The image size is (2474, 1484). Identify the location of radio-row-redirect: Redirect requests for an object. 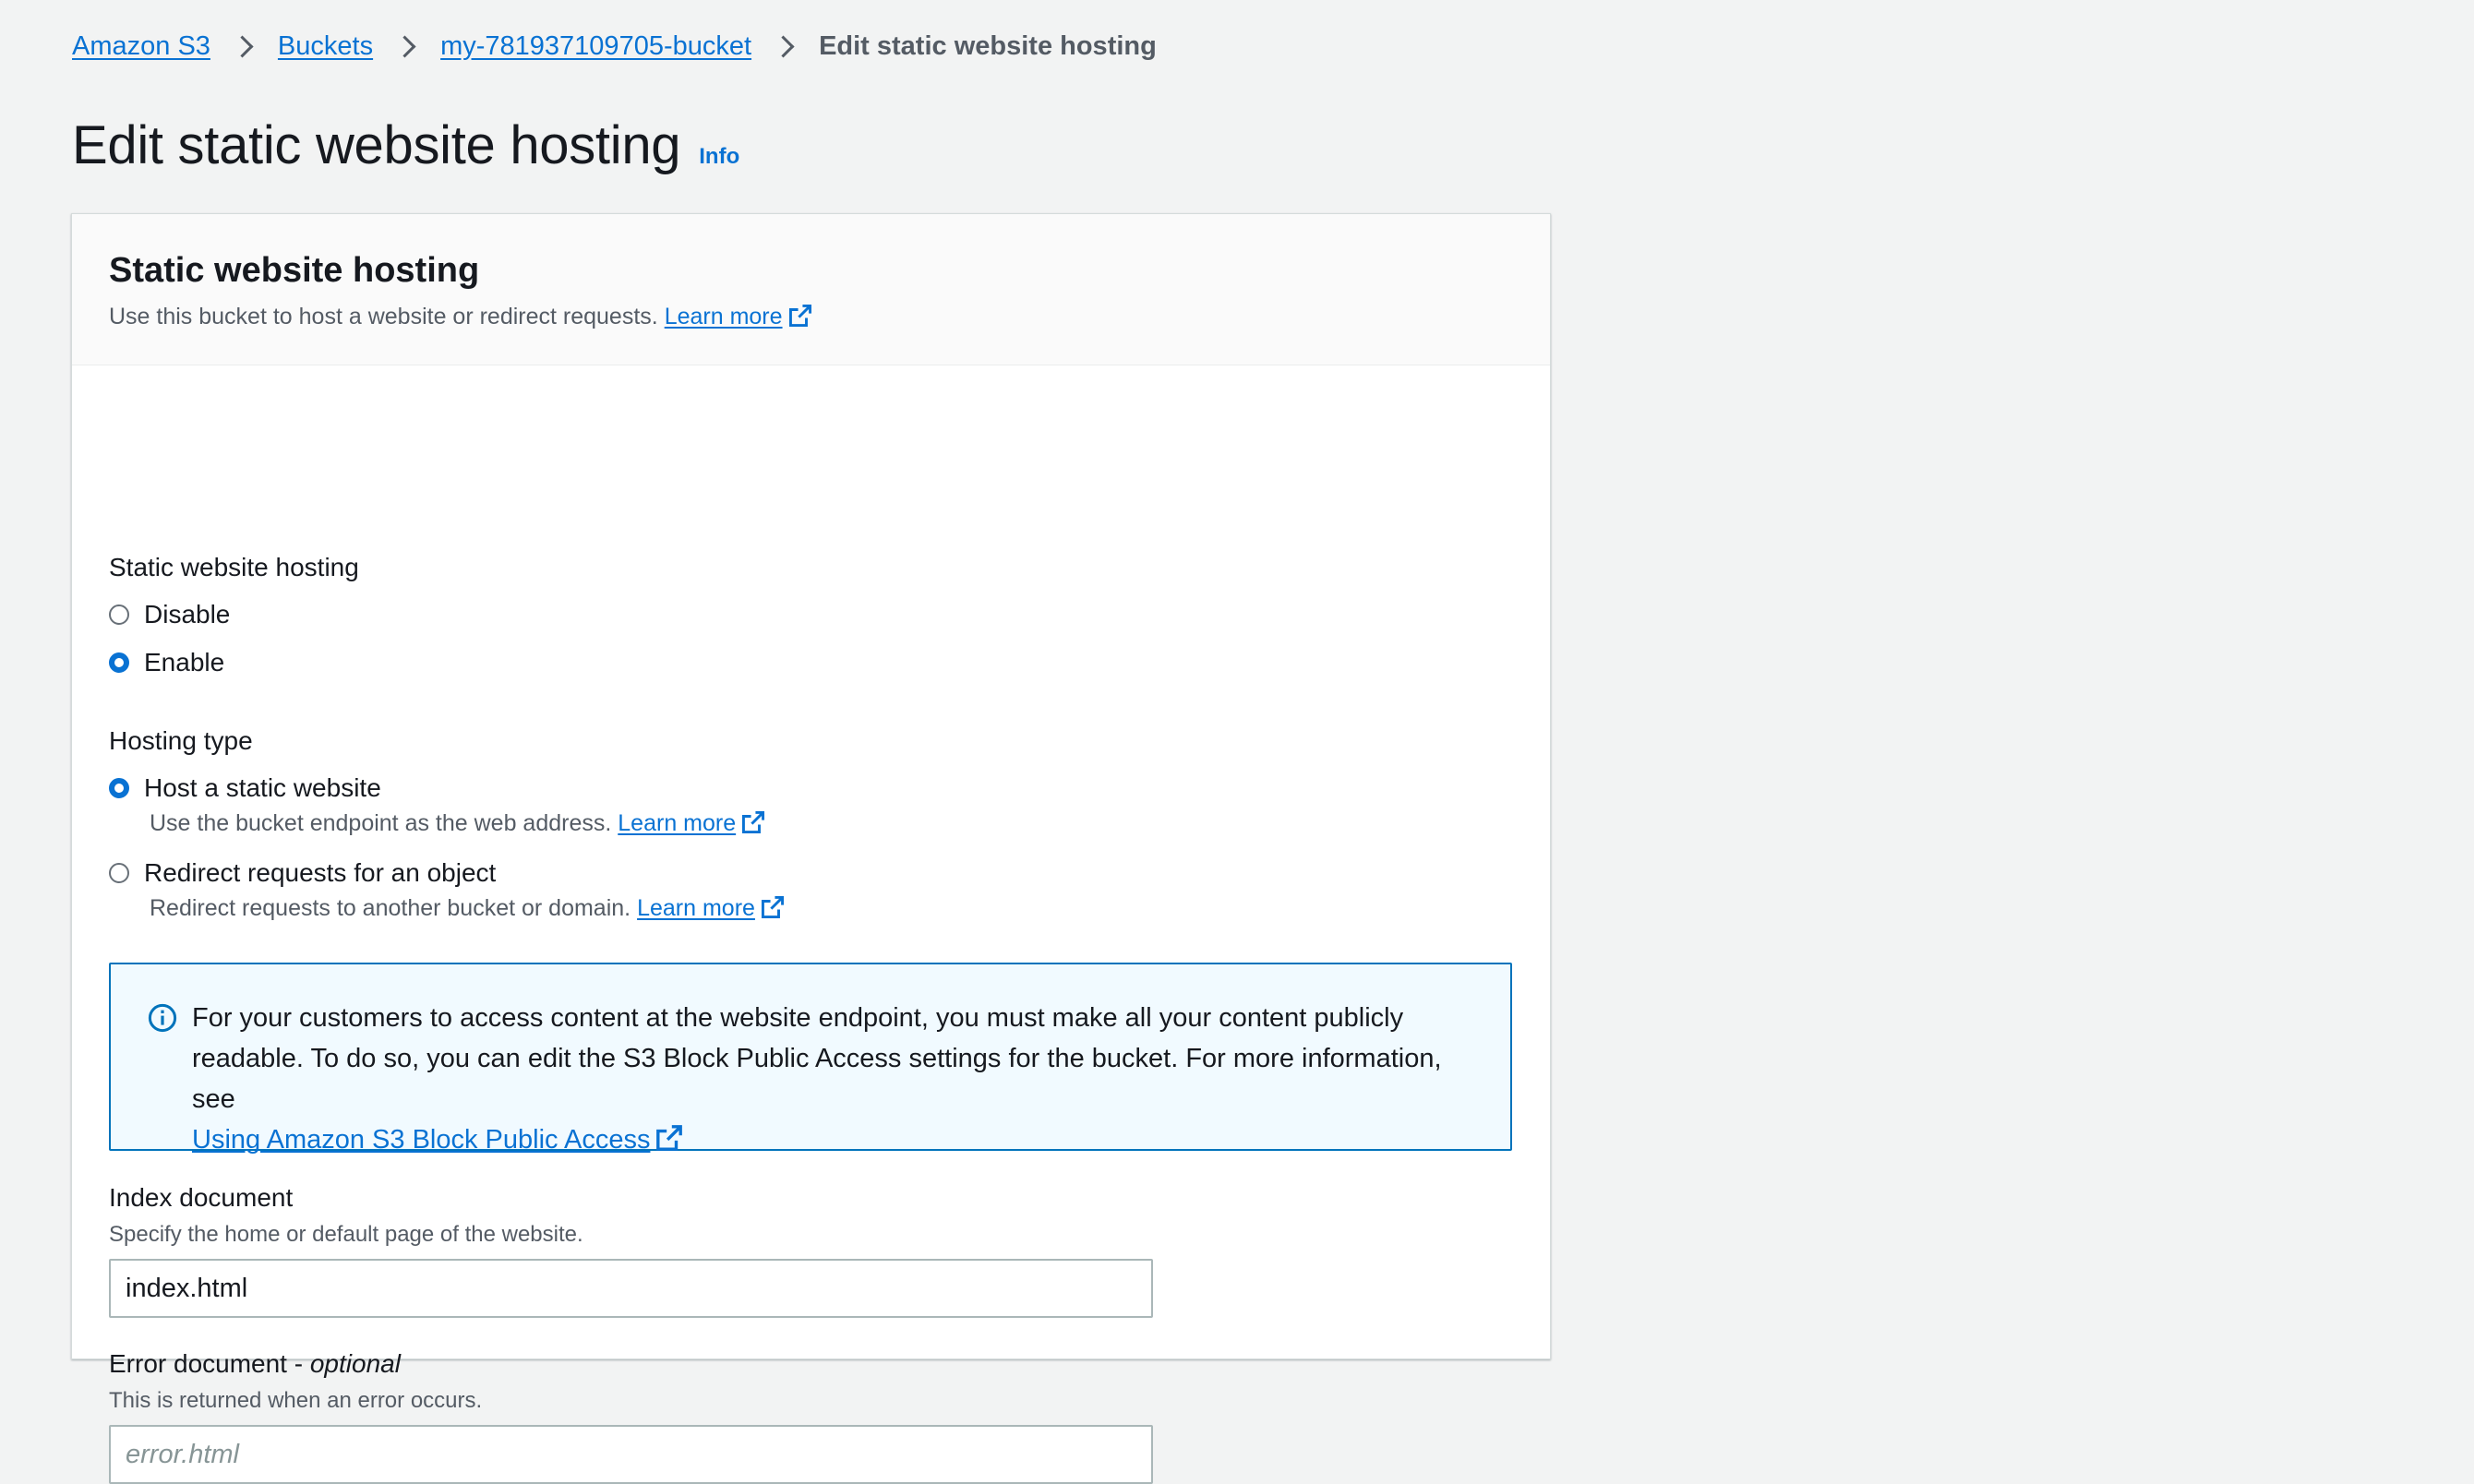
(447, 873).